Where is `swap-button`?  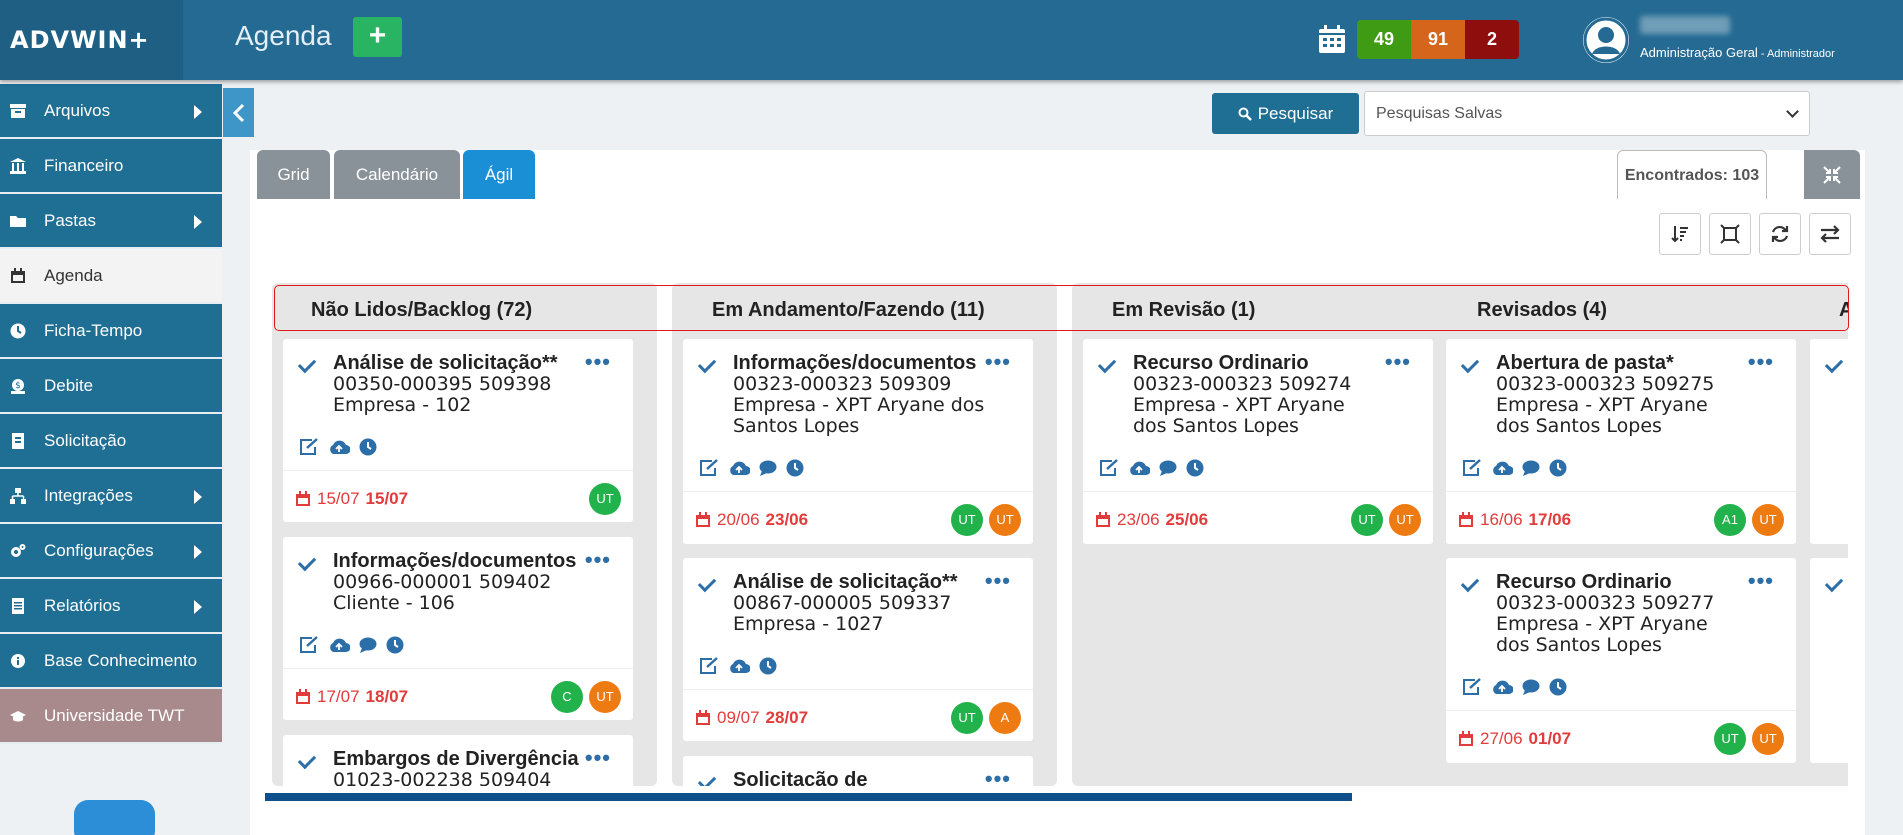
swap-button is located at coordinates (1830, 234).